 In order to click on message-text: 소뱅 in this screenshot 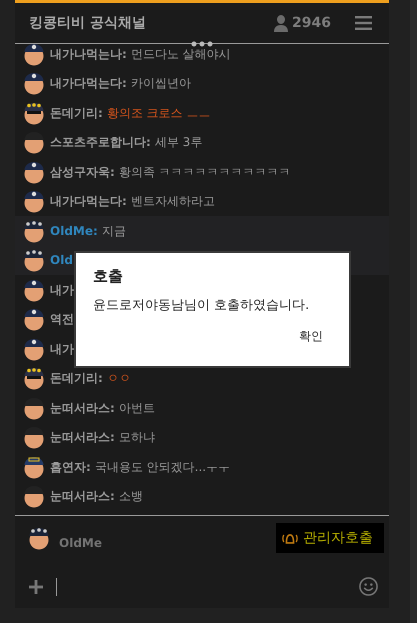, I will do `click(130, 496)`.